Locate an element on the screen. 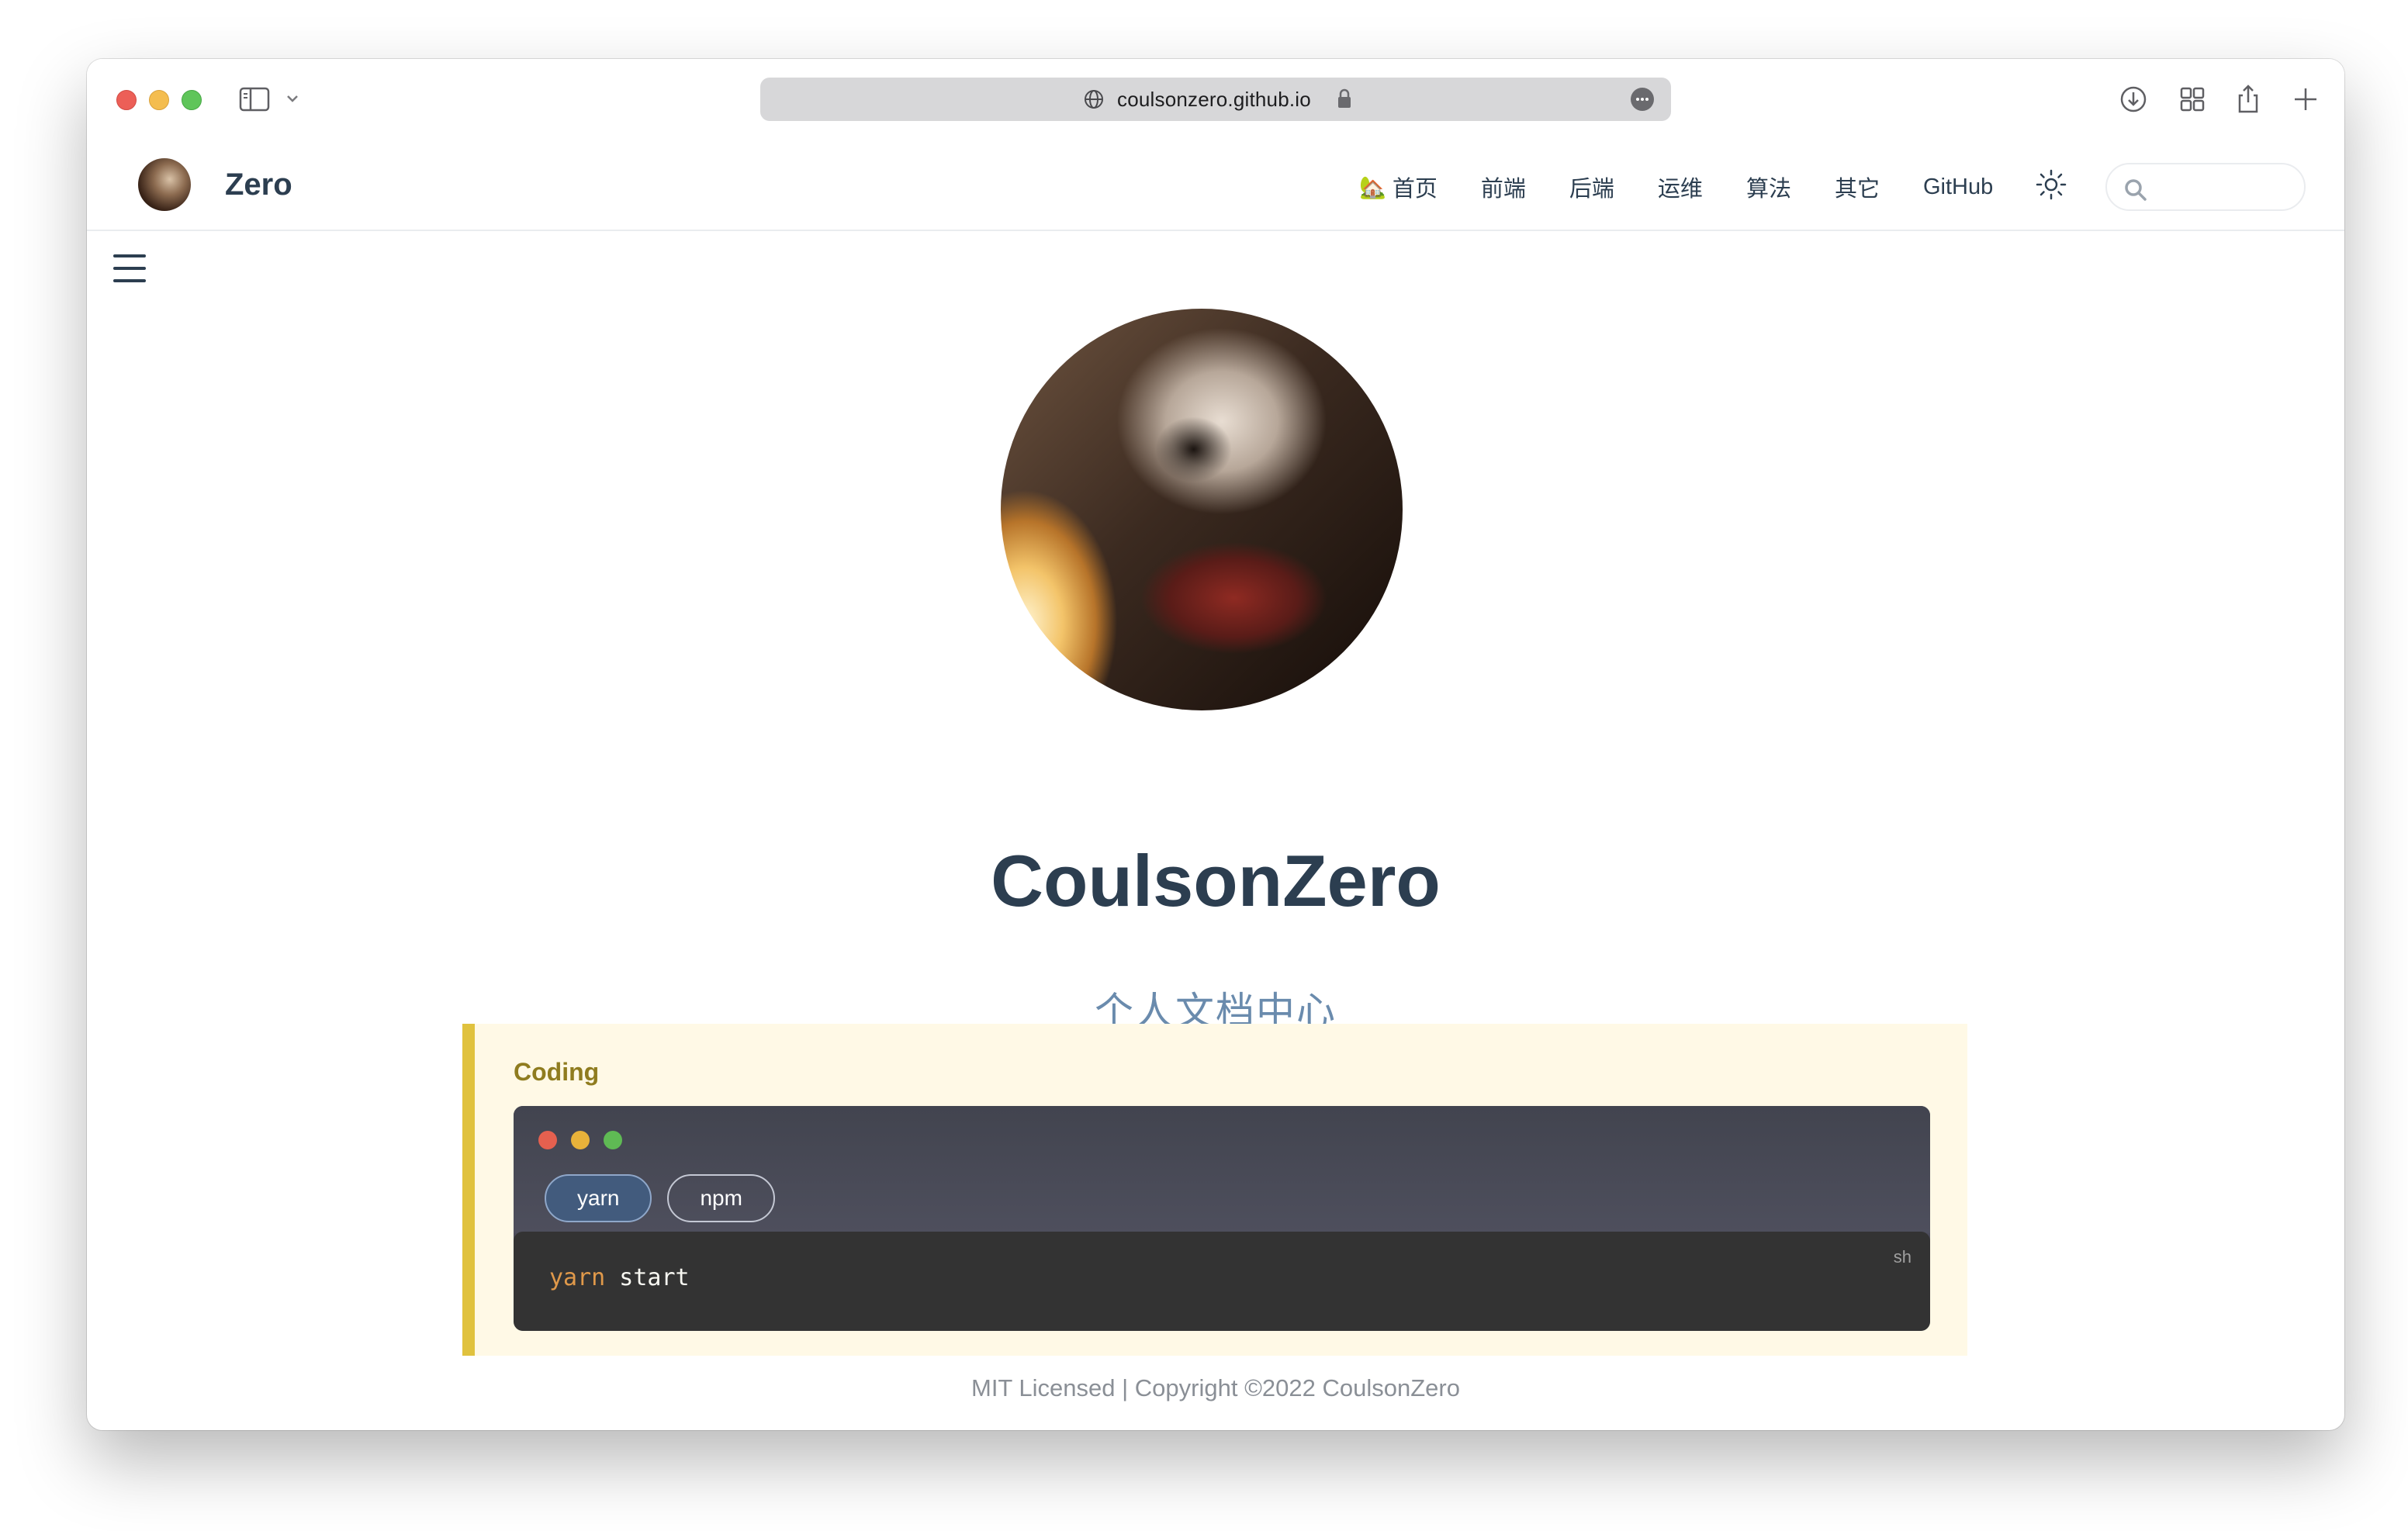 The height and width of the screenshot is (1531, 2408). nav-link-other: 其它 is located at coordinates (1857, 187).